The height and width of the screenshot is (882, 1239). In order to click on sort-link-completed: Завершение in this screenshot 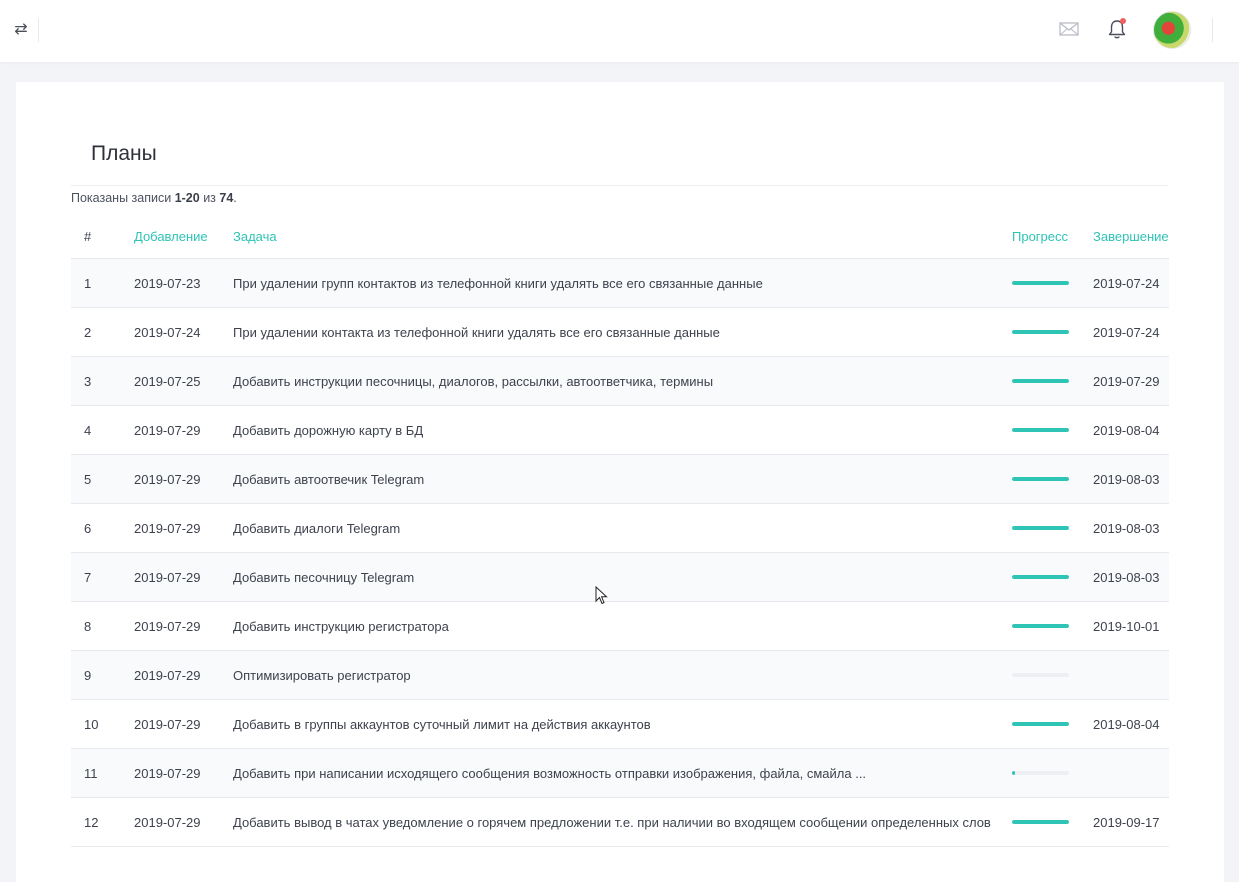, I will do `click(1131, 236)`.